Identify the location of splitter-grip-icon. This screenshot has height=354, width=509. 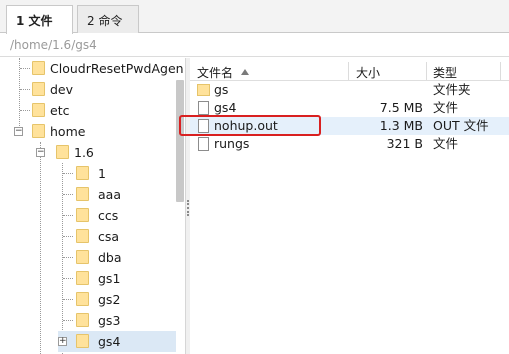
(188, 208).